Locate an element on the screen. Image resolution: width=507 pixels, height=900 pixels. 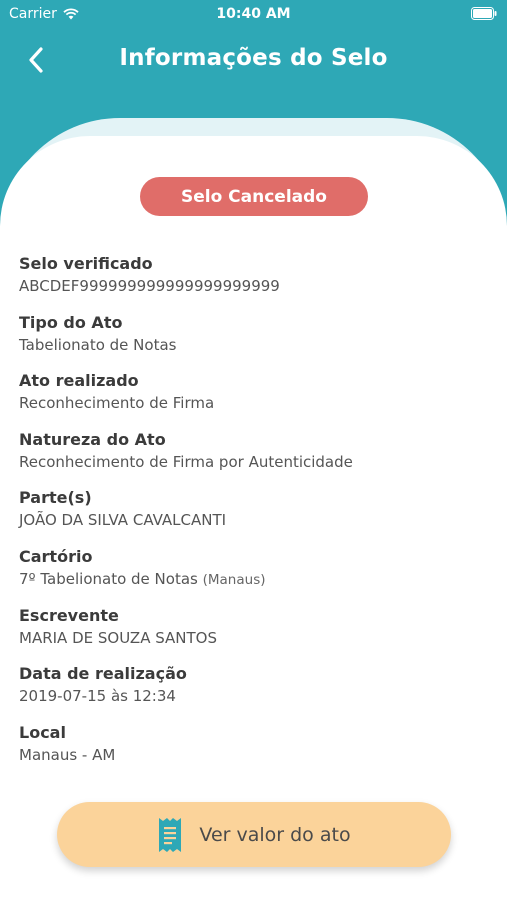
detail-ato-realizado: Ato realizado Reconhecimento de Firma is located at coordinates (254, 399).